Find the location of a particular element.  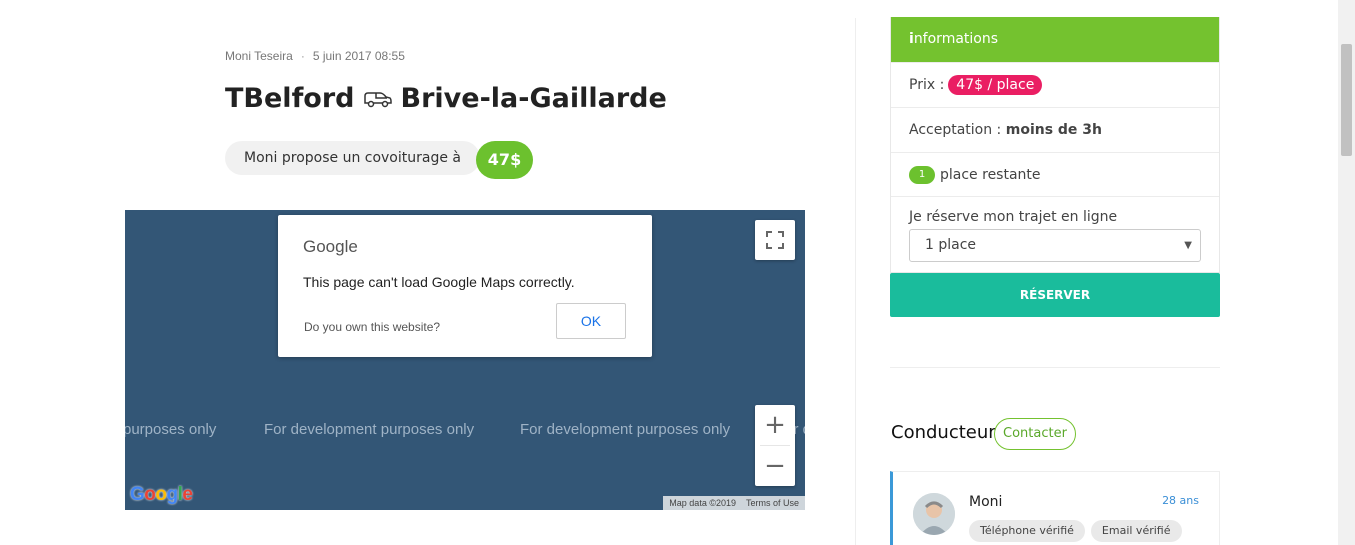

acceptance-label: Acceptation : is located at coordinates (955, 130).